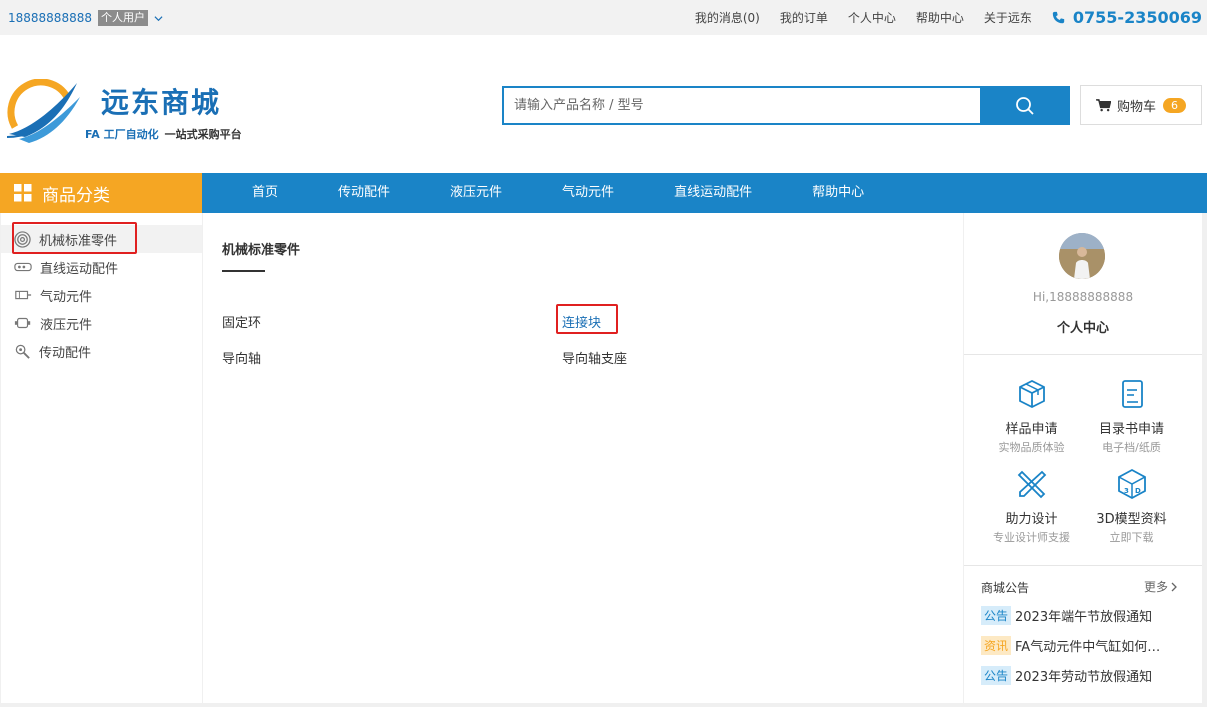 Image resolution: width=1207 pixels, height=707 pixels. I want to click on search-input, so click(741, 105).